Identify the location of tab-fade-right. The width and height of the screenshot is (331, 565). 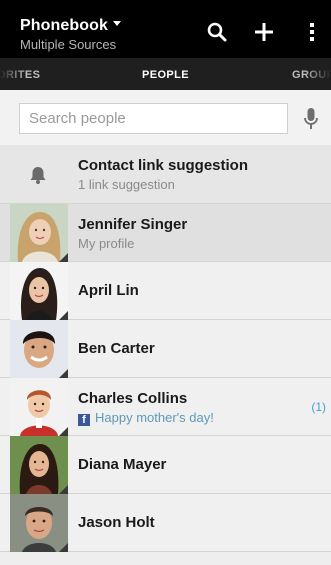
(318, 74).